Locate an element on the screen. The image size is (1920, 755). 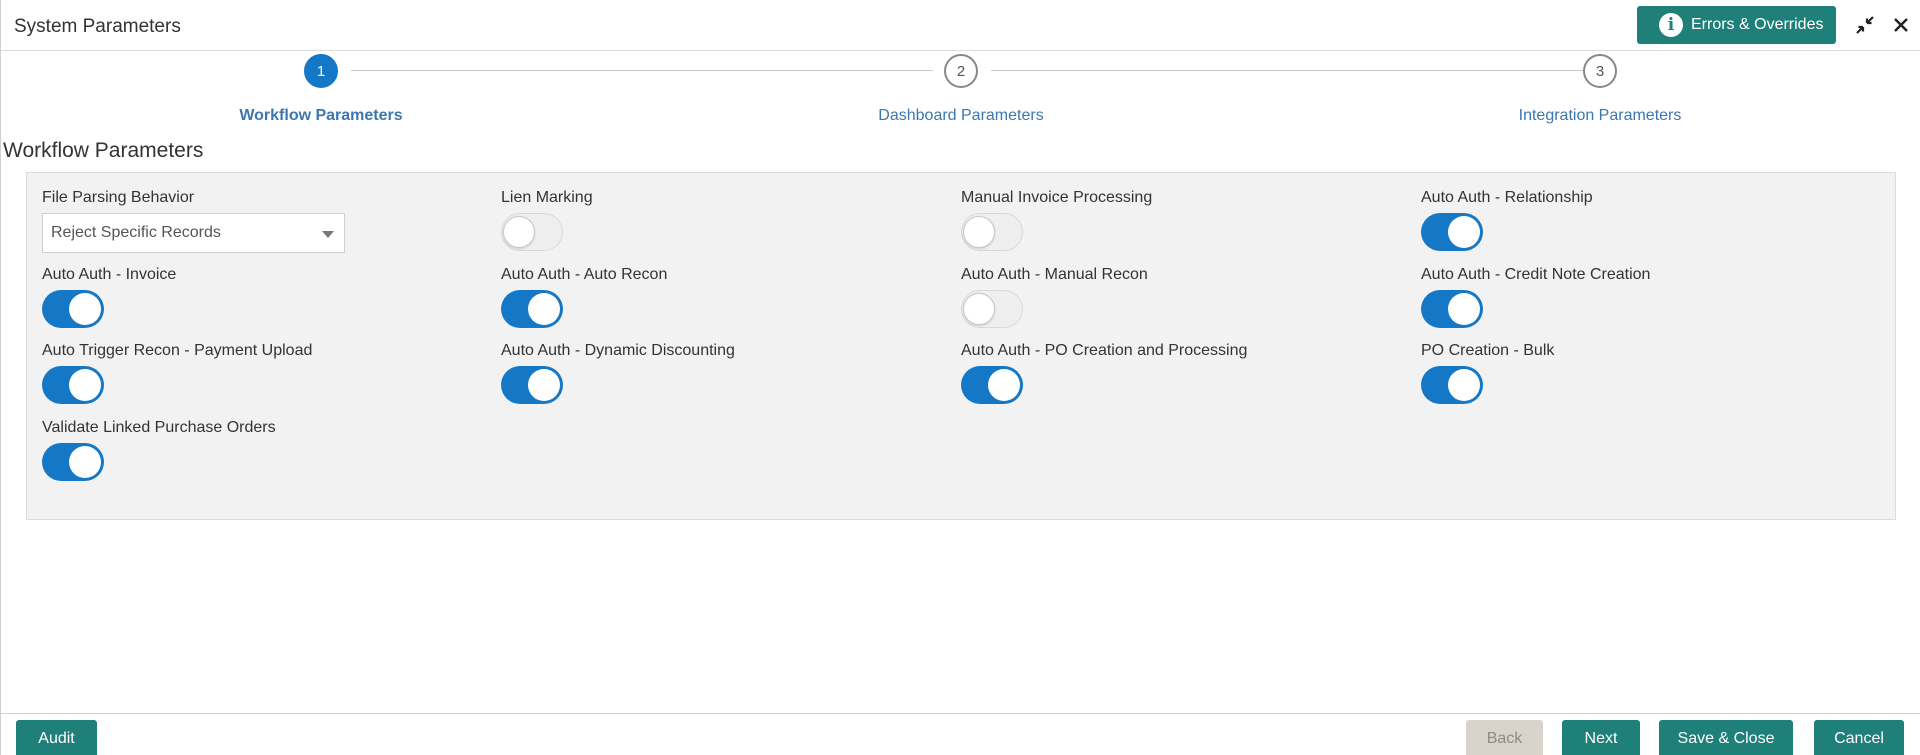
close-icon is located at coordinates (1901, 25).